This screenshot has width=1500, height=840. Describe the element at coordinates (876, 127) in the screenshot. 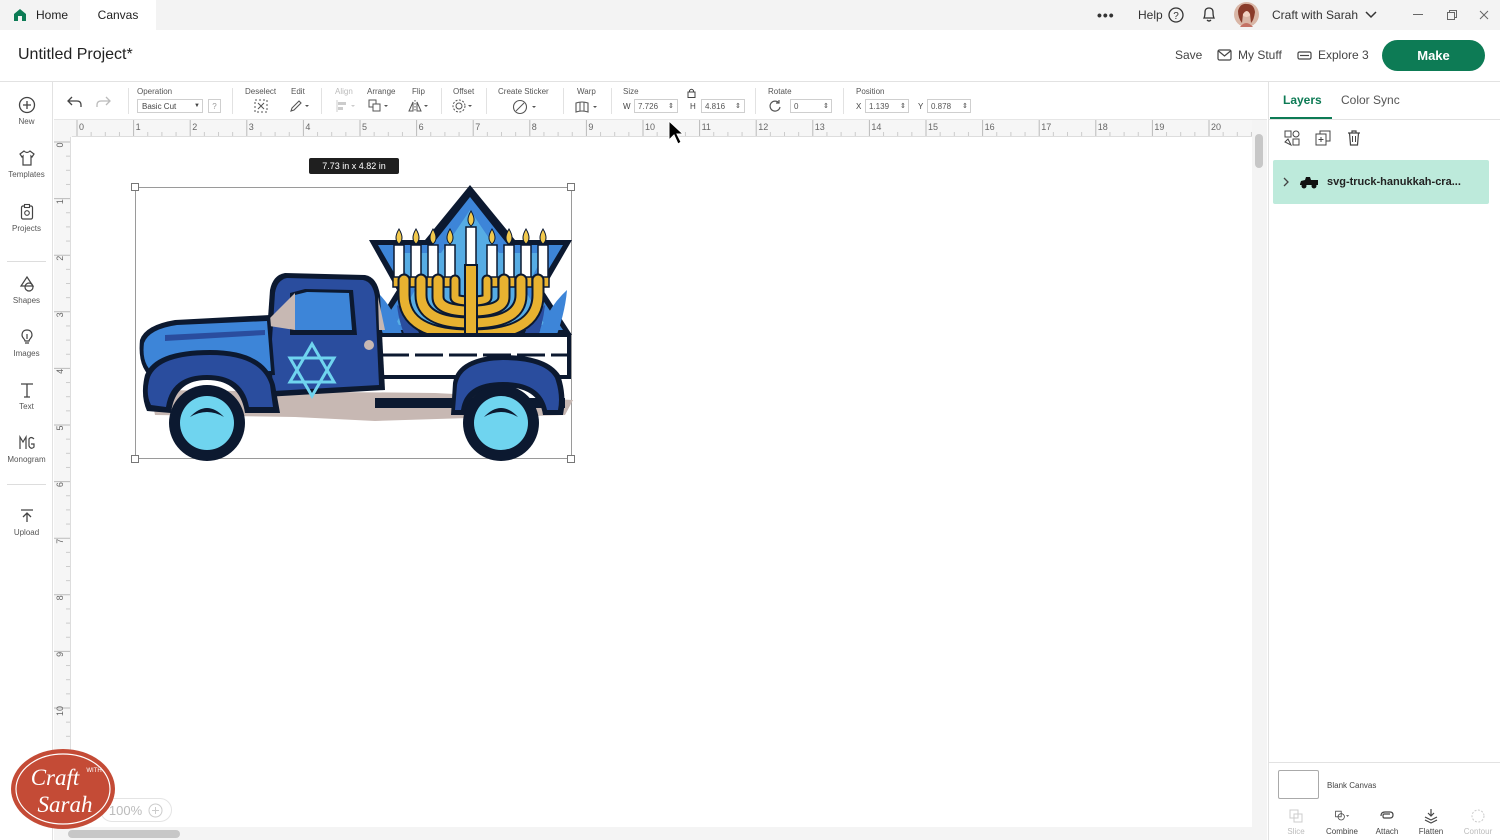

I see `ruler-tick-label: 14` at that location.